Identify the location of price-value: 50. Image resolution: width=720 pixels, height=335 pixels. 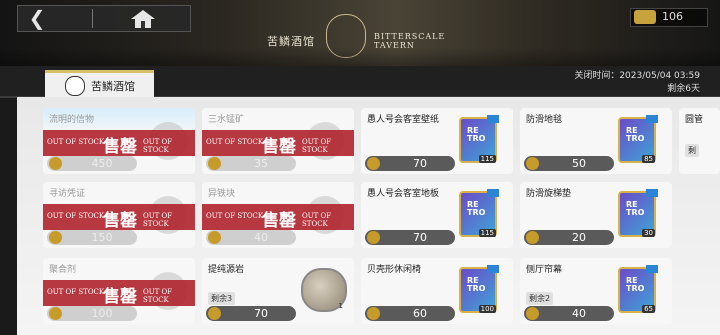
(579, 163).